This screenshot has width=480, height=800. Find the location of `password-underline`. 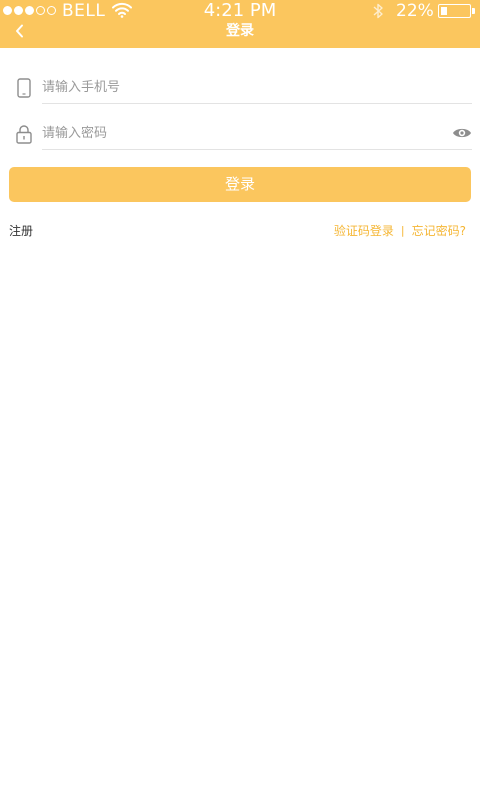

password-underline is located at coordinates (257, 149).